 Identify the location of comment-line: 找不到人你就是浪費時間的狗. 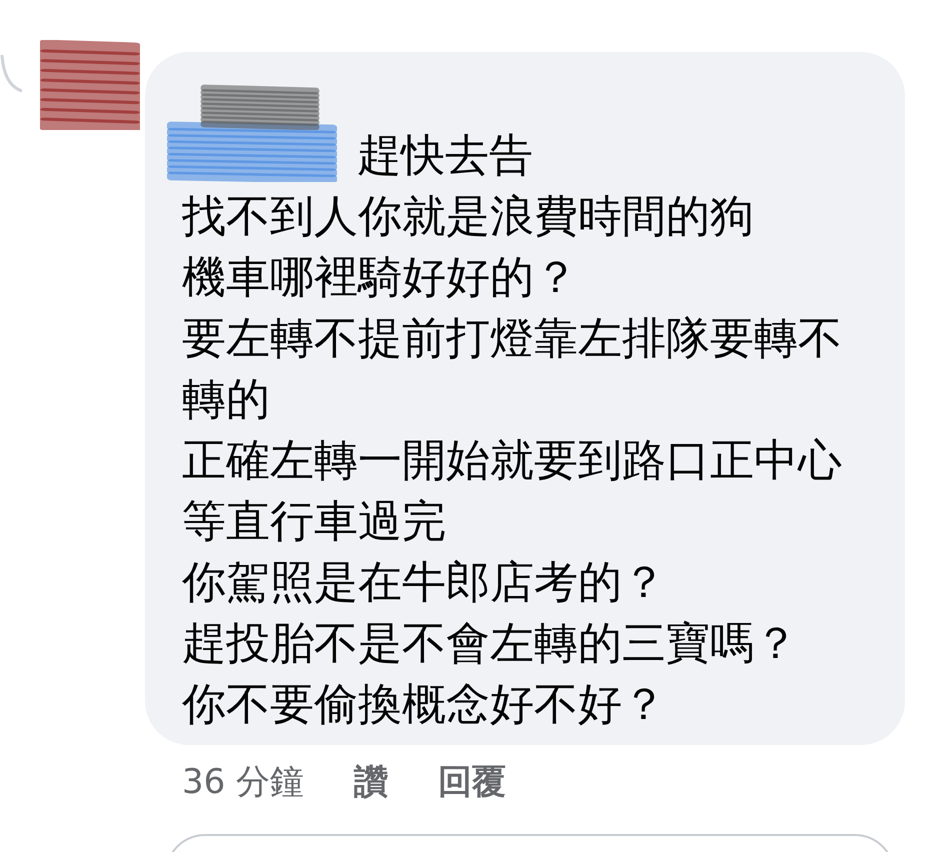
(468, 217).